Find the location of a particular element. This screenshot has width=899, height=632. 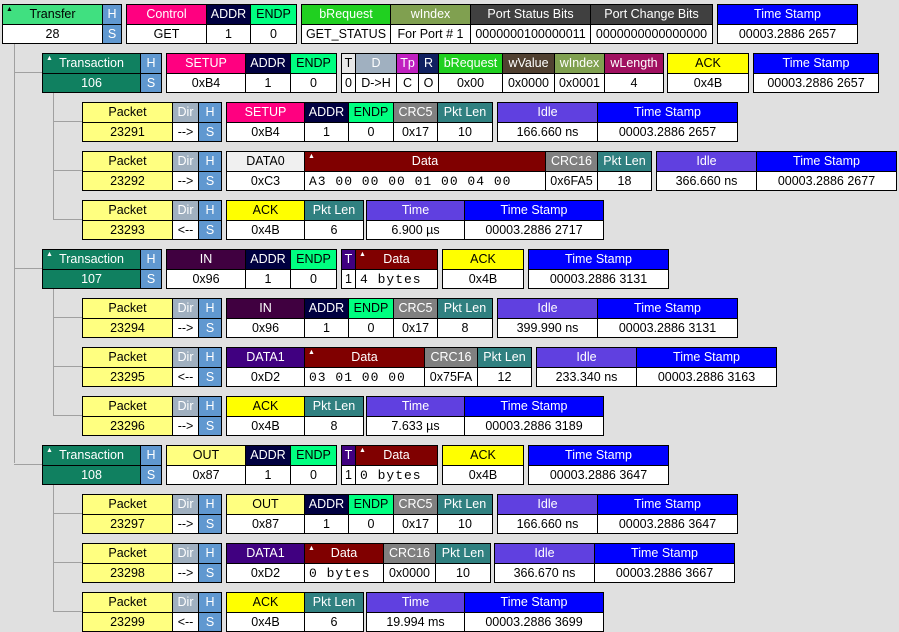

time-stamp-field: Time Stamp 00003.2886 3163 is located at coordinates (706, 367).